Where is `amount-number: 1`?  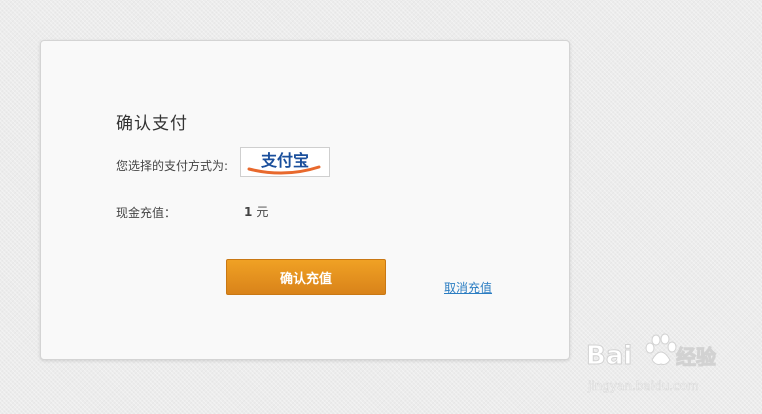 amount-number: 1 is located at coordinates (248, 212).